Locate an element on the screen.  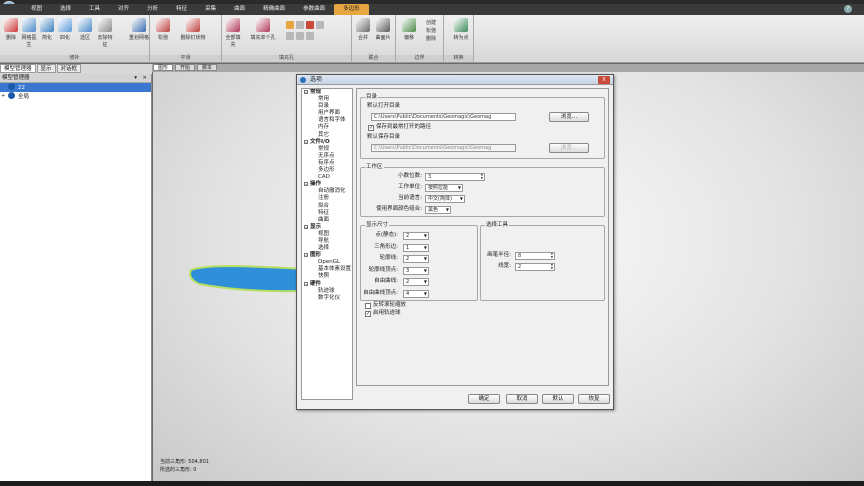
nav-item: 常规 is located at coordinates (327, 149).